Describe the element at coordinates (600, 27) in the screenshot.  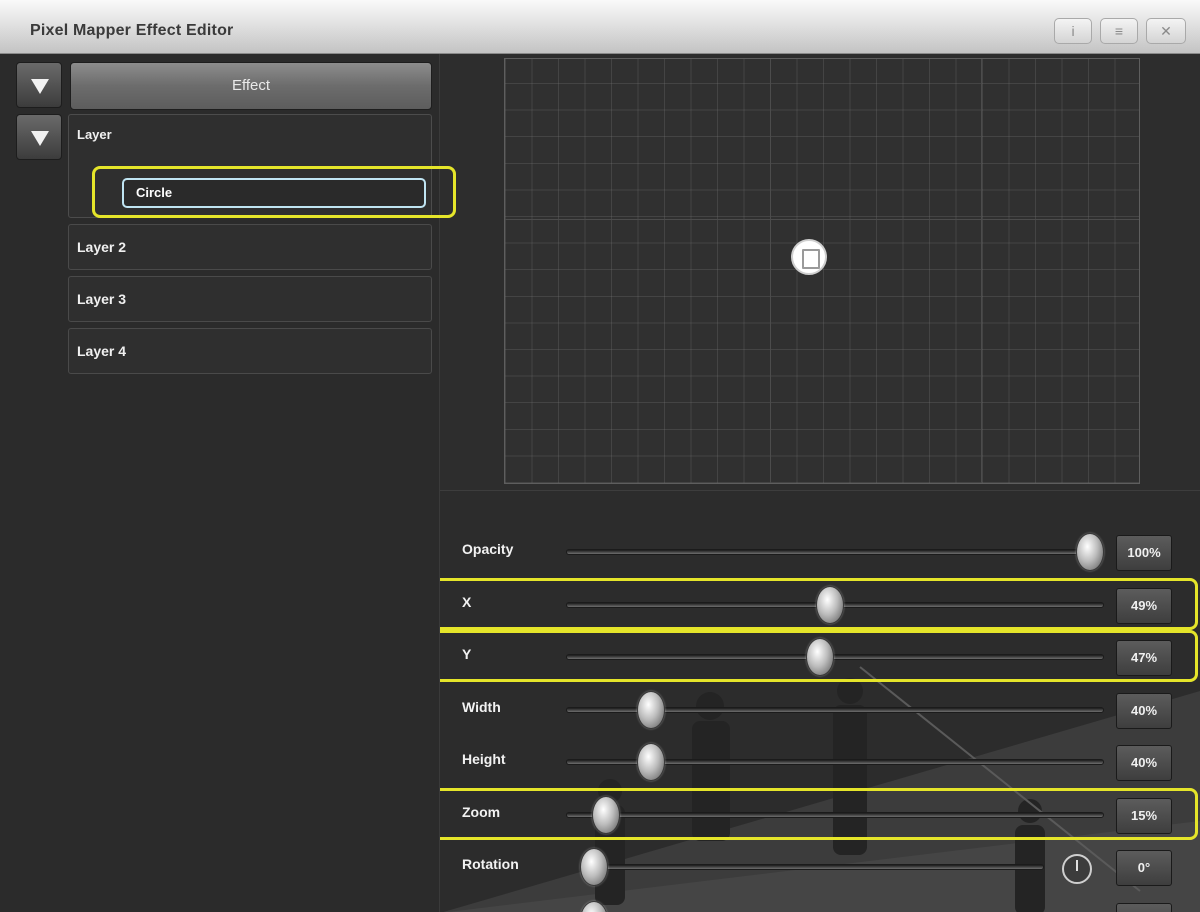
I see `title-bar: Pixel Mapper Effect Editor i ≡ ✕` at that location.